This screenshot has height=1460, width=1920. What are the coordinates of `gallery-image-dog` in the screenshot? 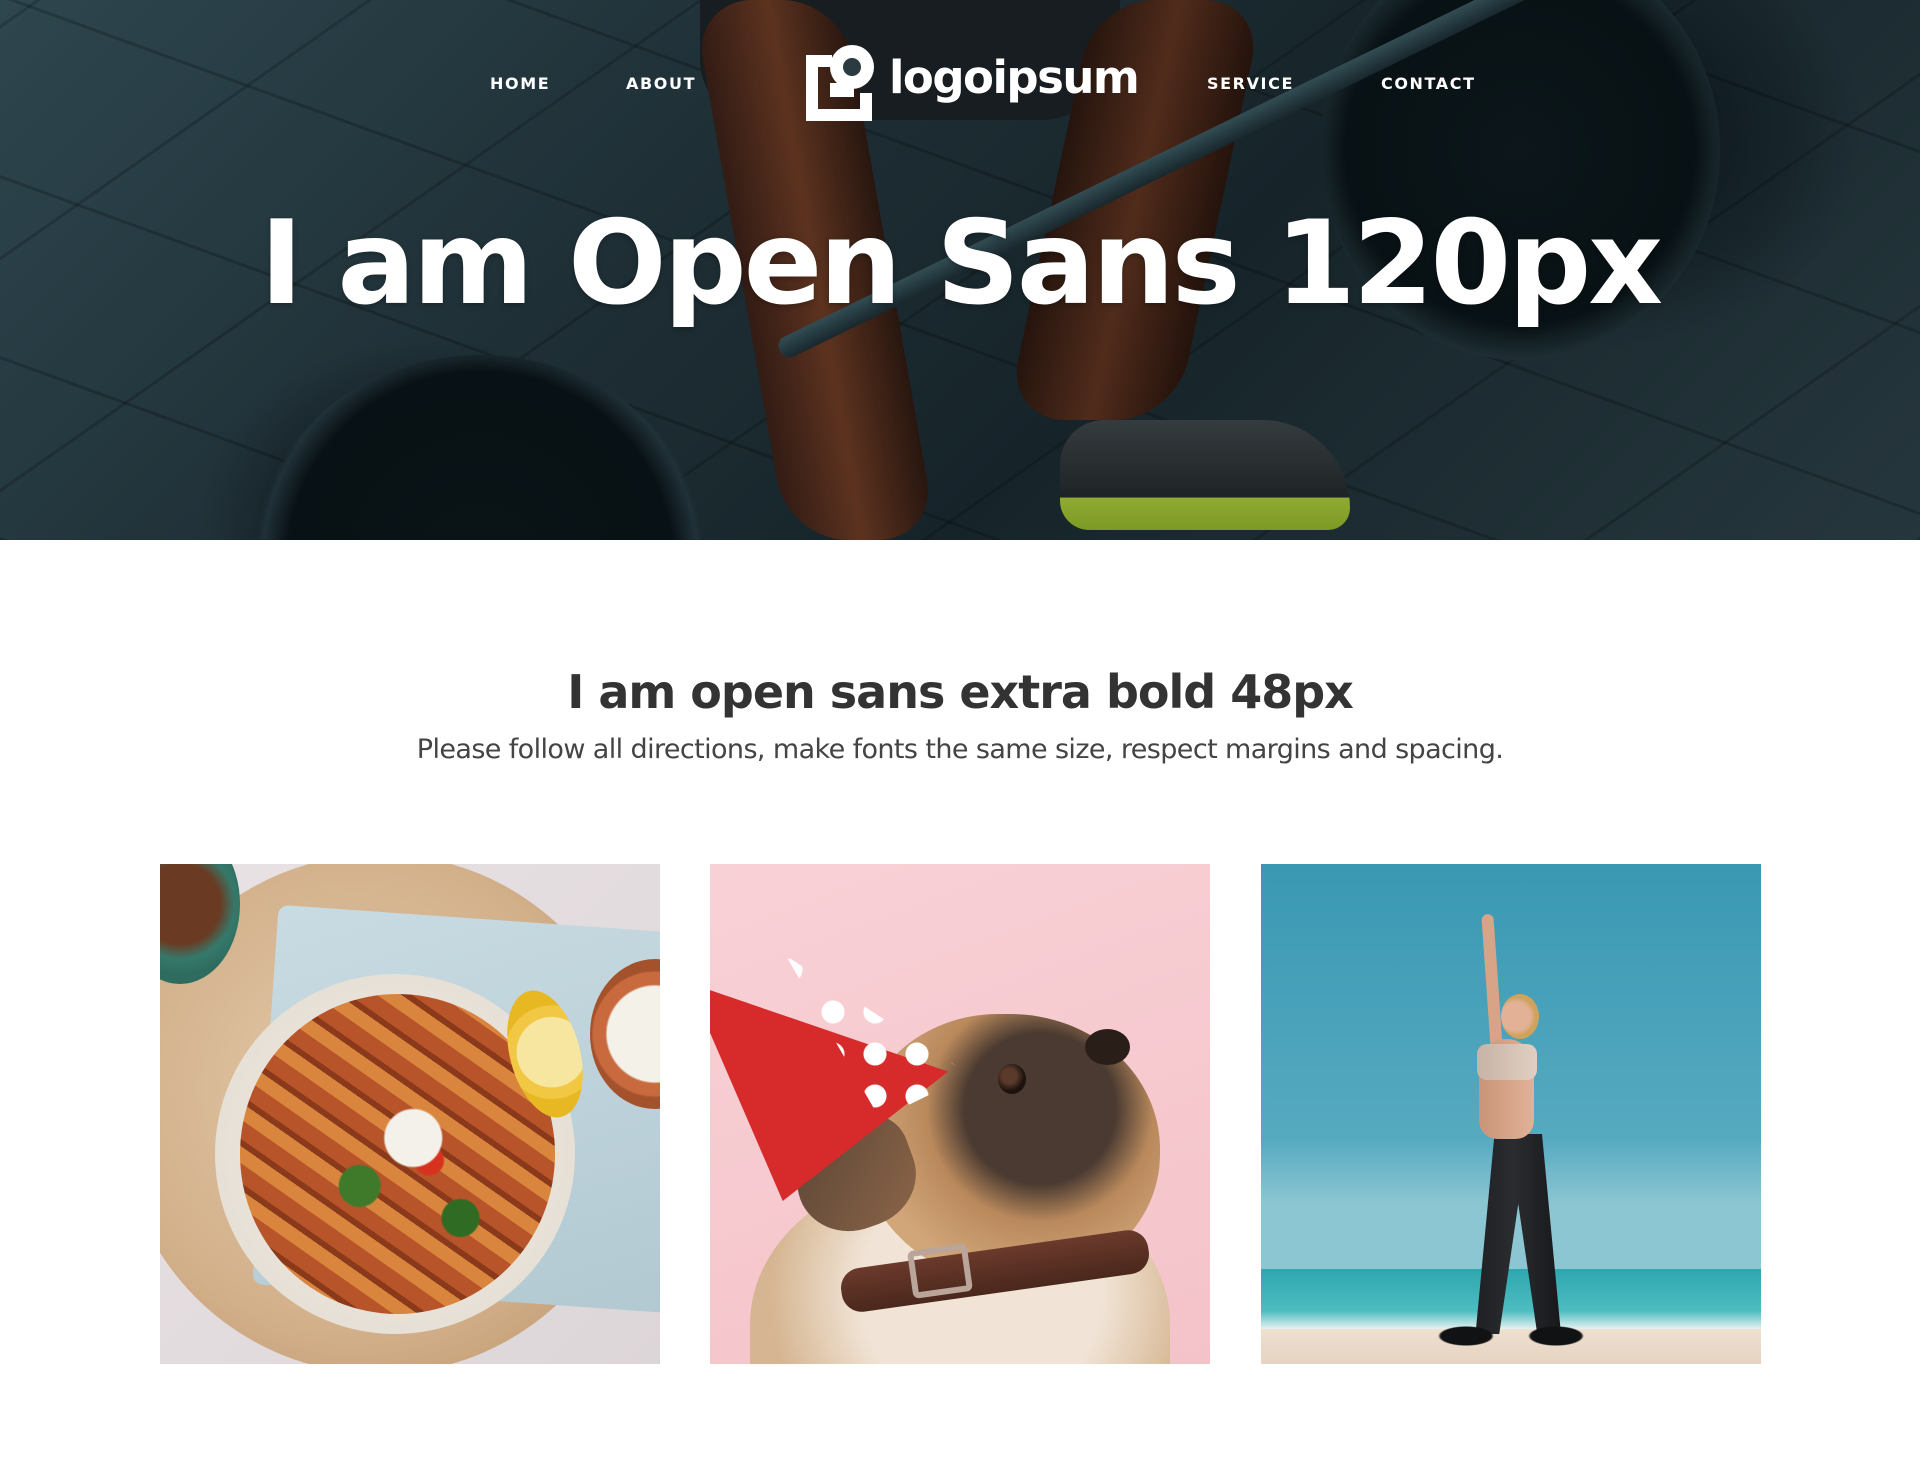 It's located at (960, 1114).